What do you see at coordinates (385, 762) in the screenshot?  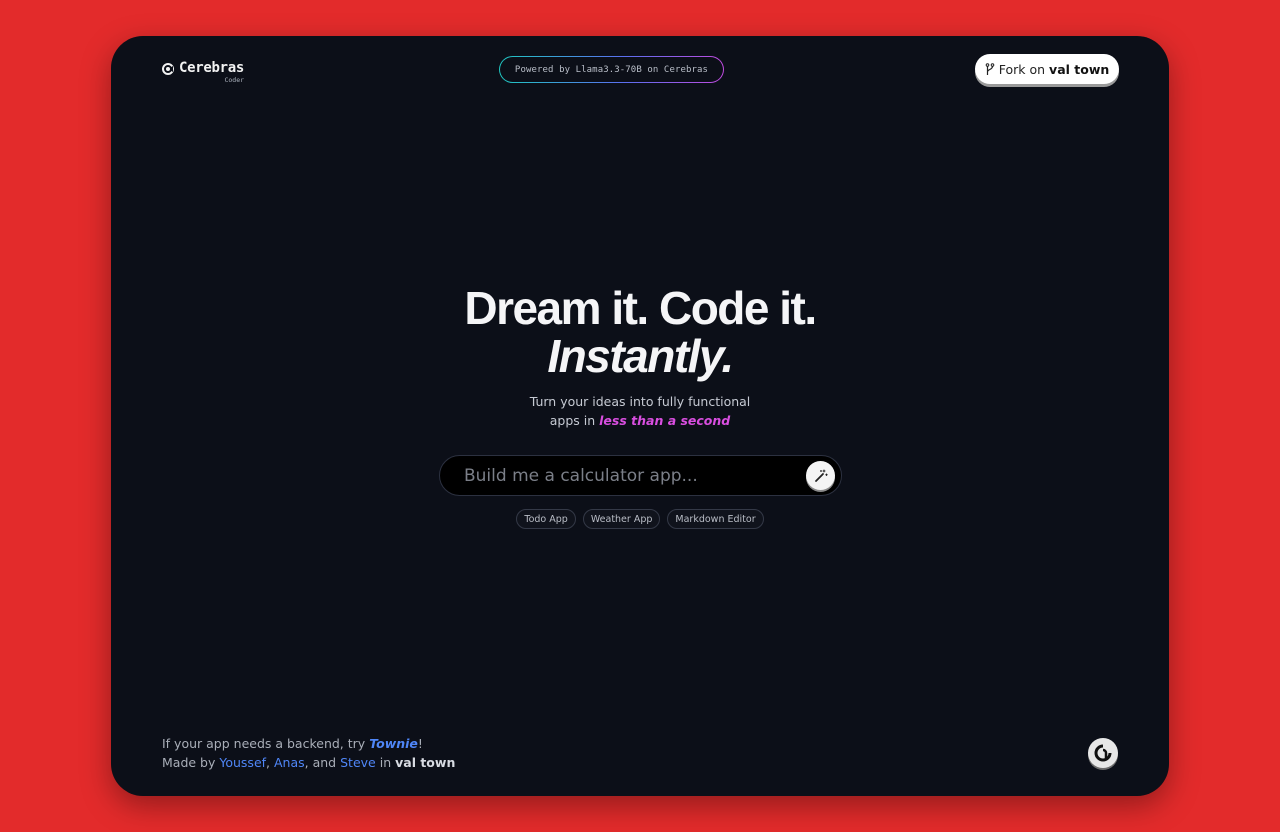 I see `footer-in: in` at bounding box center [385, 762].